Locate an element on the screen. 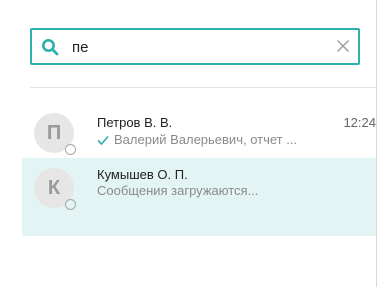 This screenshot has height=287, width=380. chat-time: 12:24 is located at coordinates (359, 122).